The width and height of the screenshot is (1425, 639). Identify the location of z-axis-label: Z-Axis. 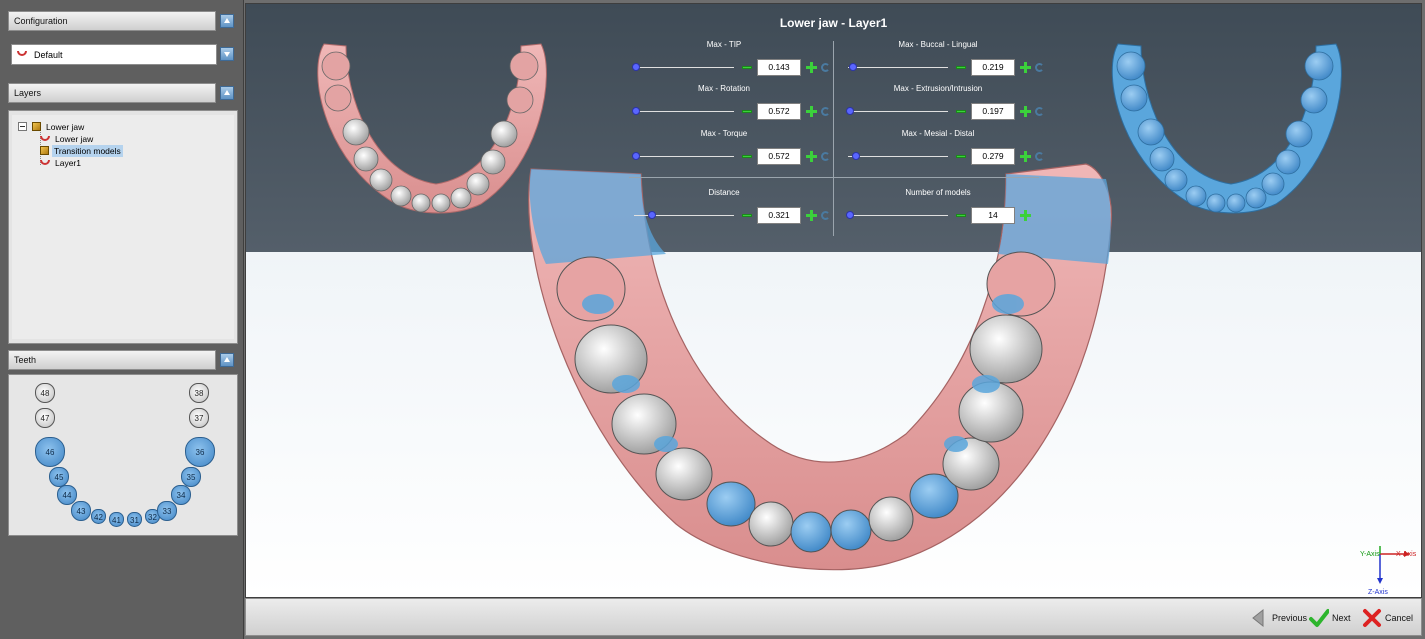
(1378, 592).